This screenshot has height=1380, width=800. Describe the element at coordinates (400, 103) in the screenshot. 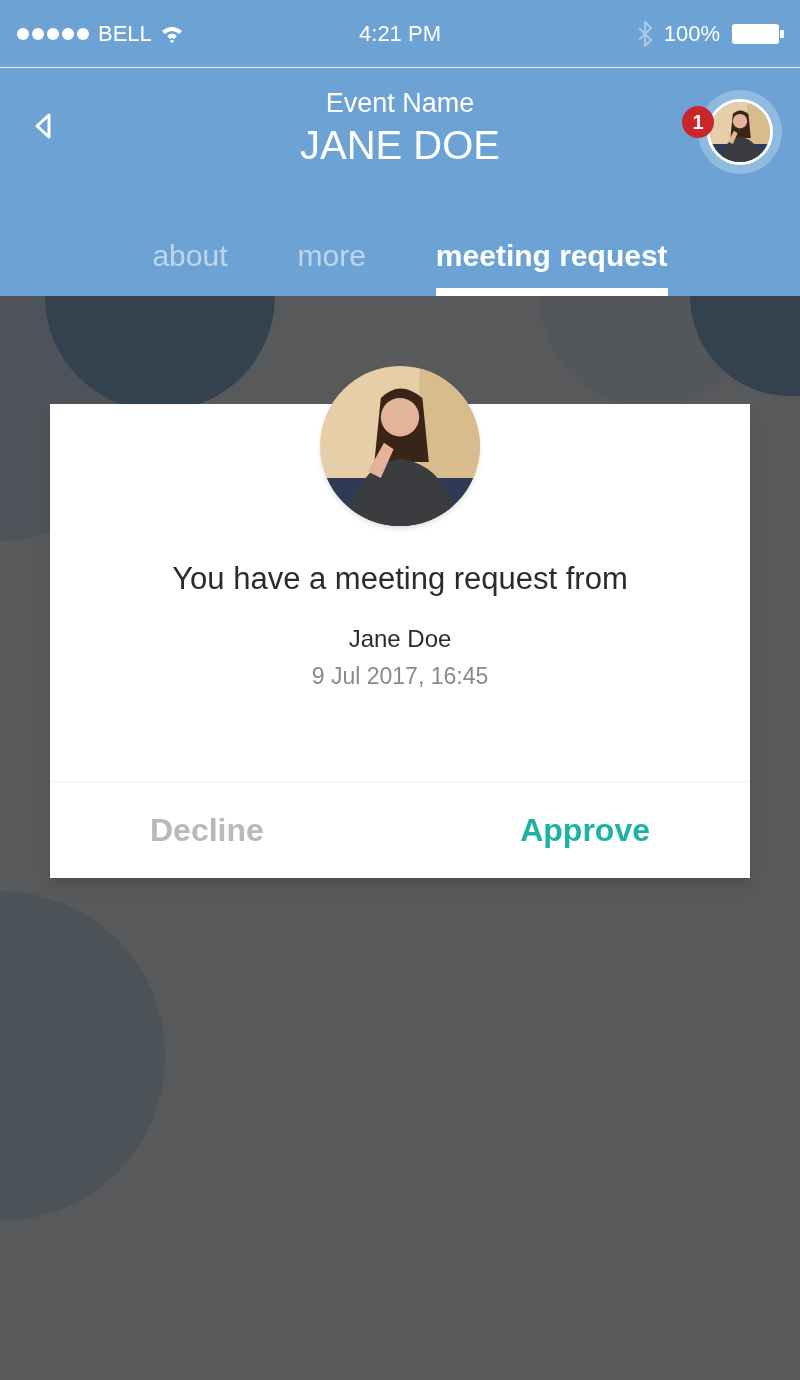

I see `event-name: Event Name` at that location.